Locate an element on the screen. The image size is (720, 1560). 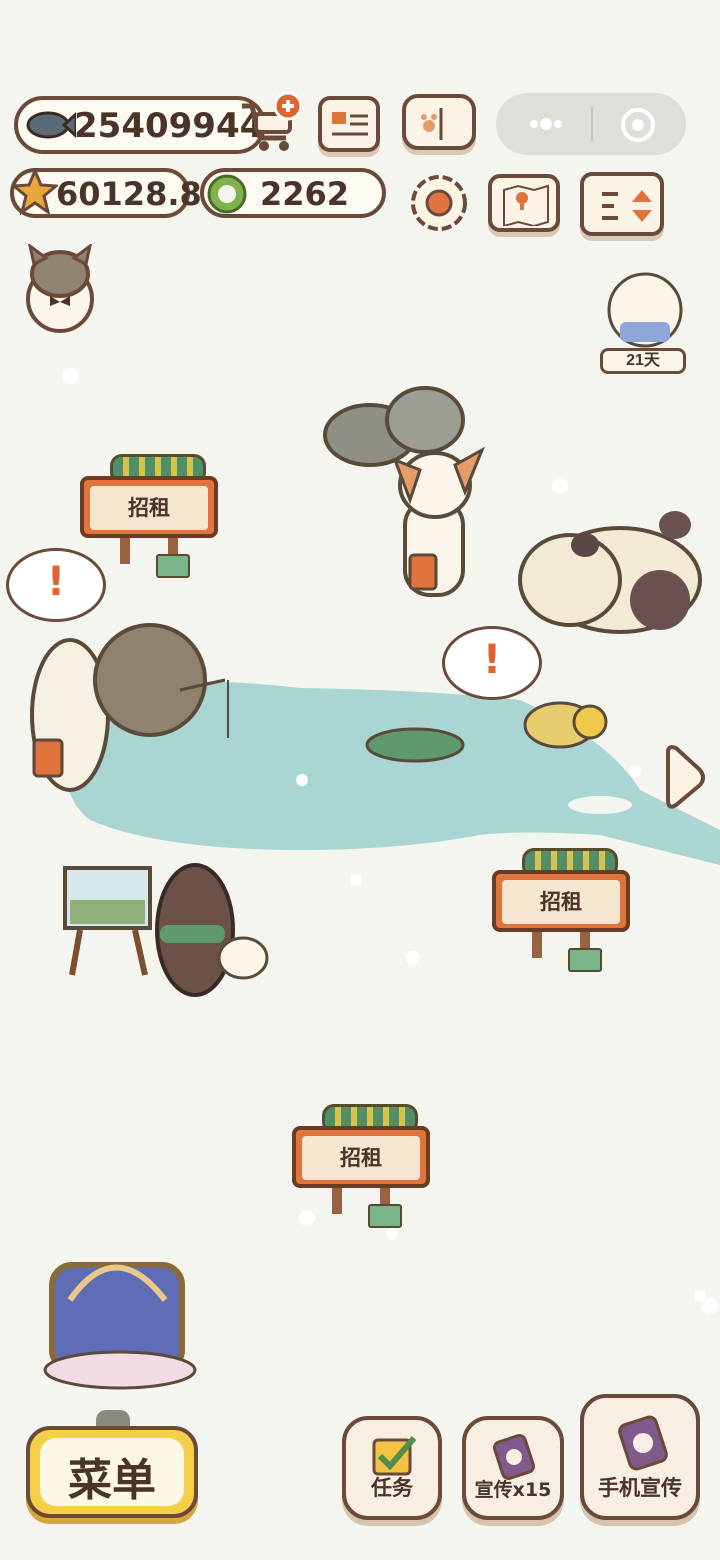
star-currency-pill: 60128.8 is located at coordinates (106, 192).